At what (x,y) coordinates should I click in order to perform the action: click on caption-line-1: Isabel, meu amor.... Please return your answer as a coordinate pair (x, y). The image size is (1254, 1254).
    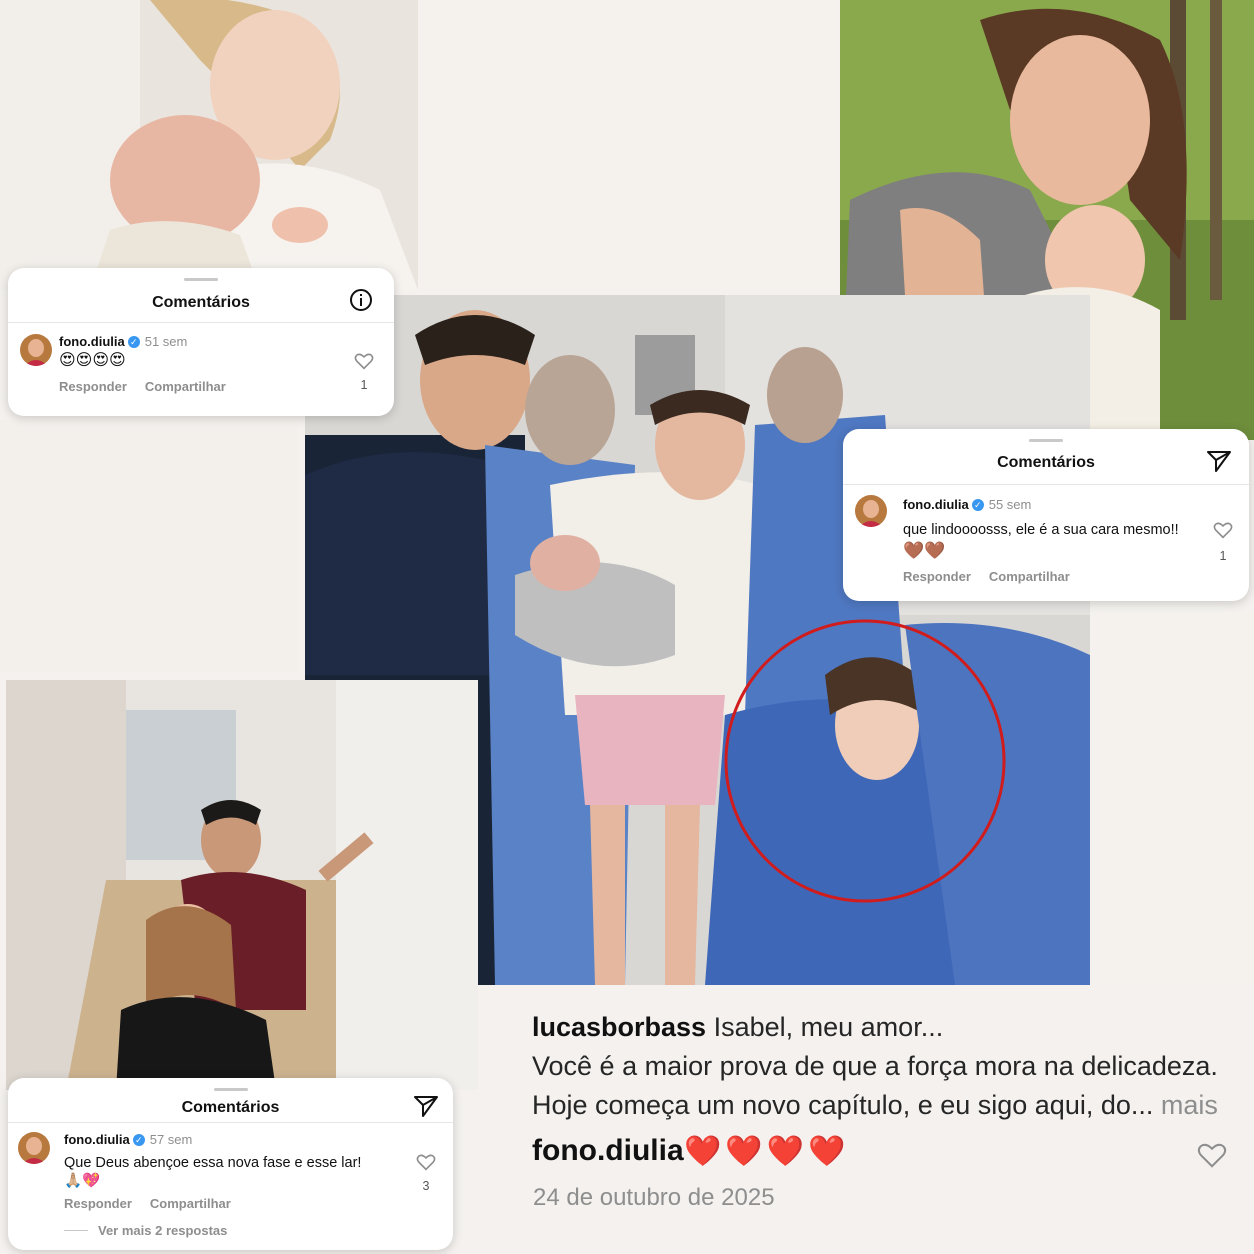
    Looking at the image, I should click on (828, 1027).